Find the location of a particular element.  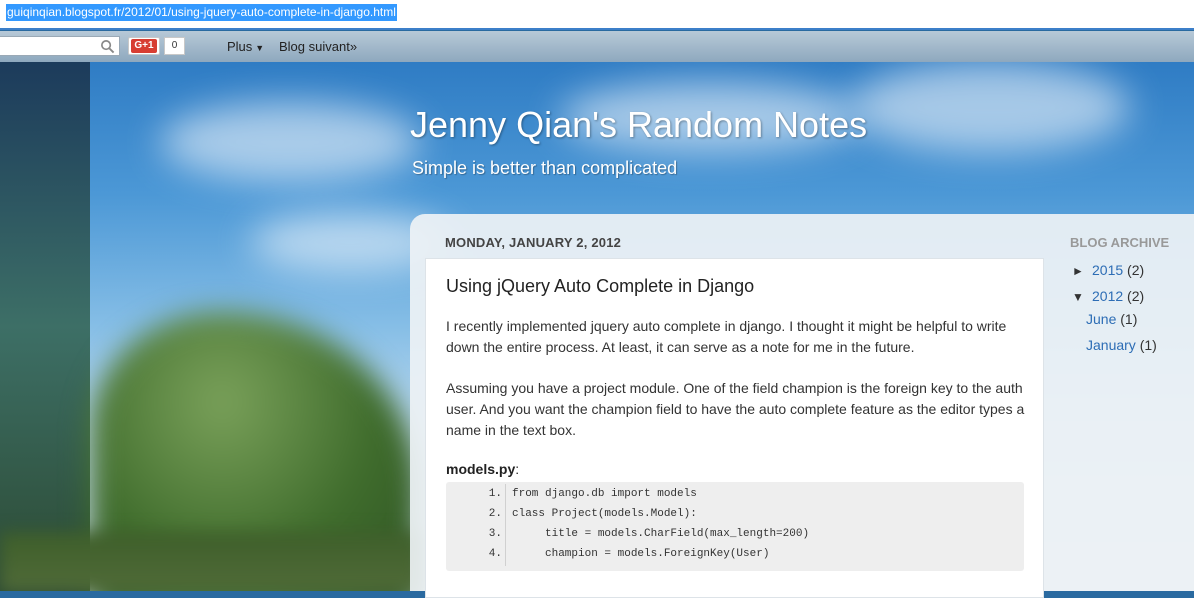

code-line: title = models.CharField(max_length=200) is located at coordinates (661, 534).